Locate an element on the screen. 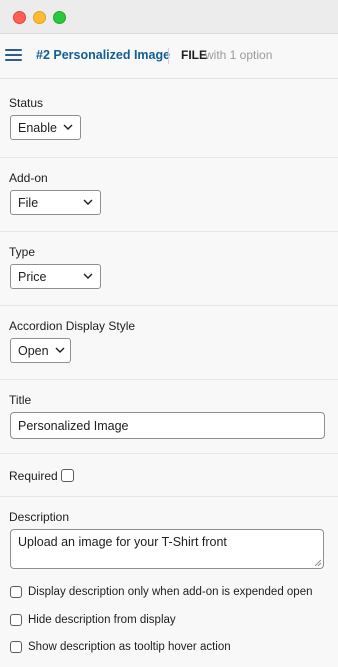 Image resolution: width=338 pixels, height=667 pixels. title-input: Personalized Image is located at coordinates (167, 425).